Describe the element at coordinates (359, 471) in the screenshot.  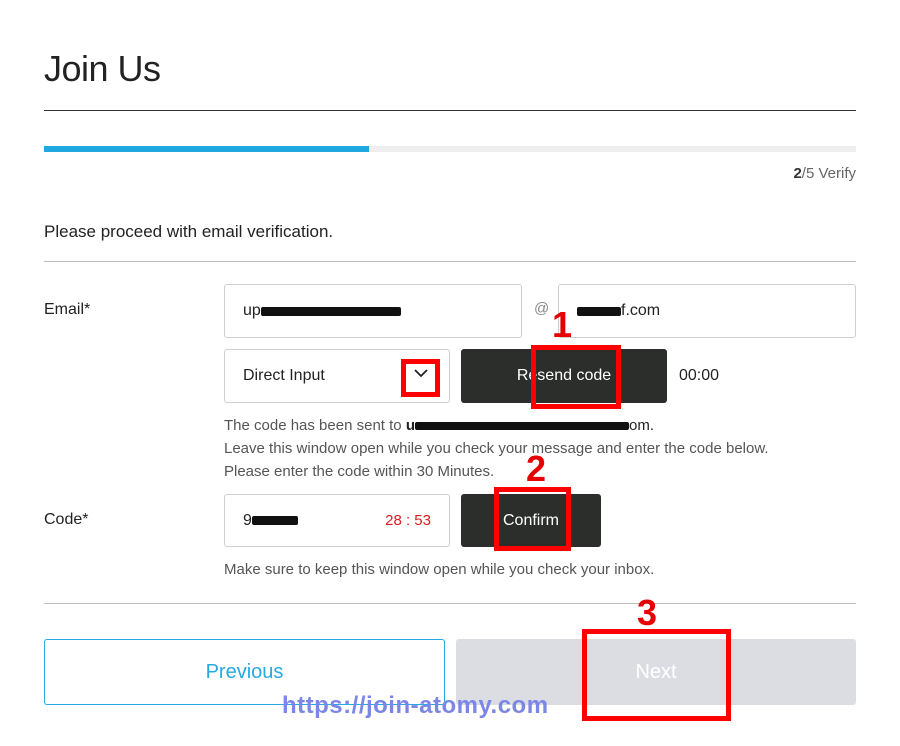
I see `help-line-3: Please enter the code within 30 Minutes.` at that location.